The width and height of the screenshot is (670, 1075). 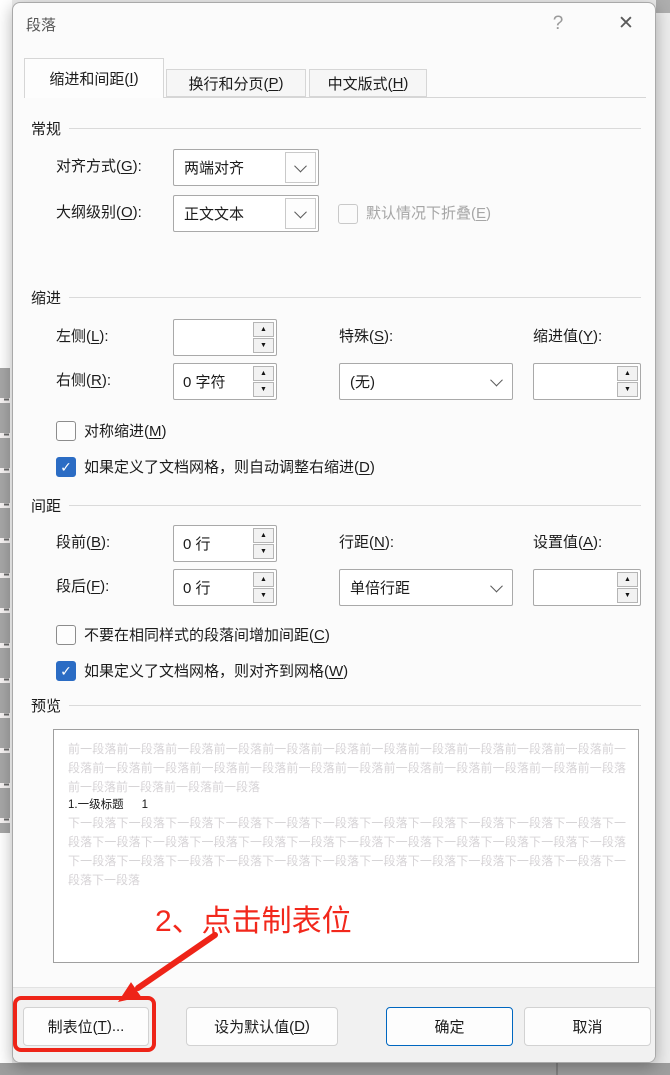 What do you see at coordinates (84, 380) in the screenshot?
I see `indent-right-label: 右侧(R):` at bounding box center [84, 380].